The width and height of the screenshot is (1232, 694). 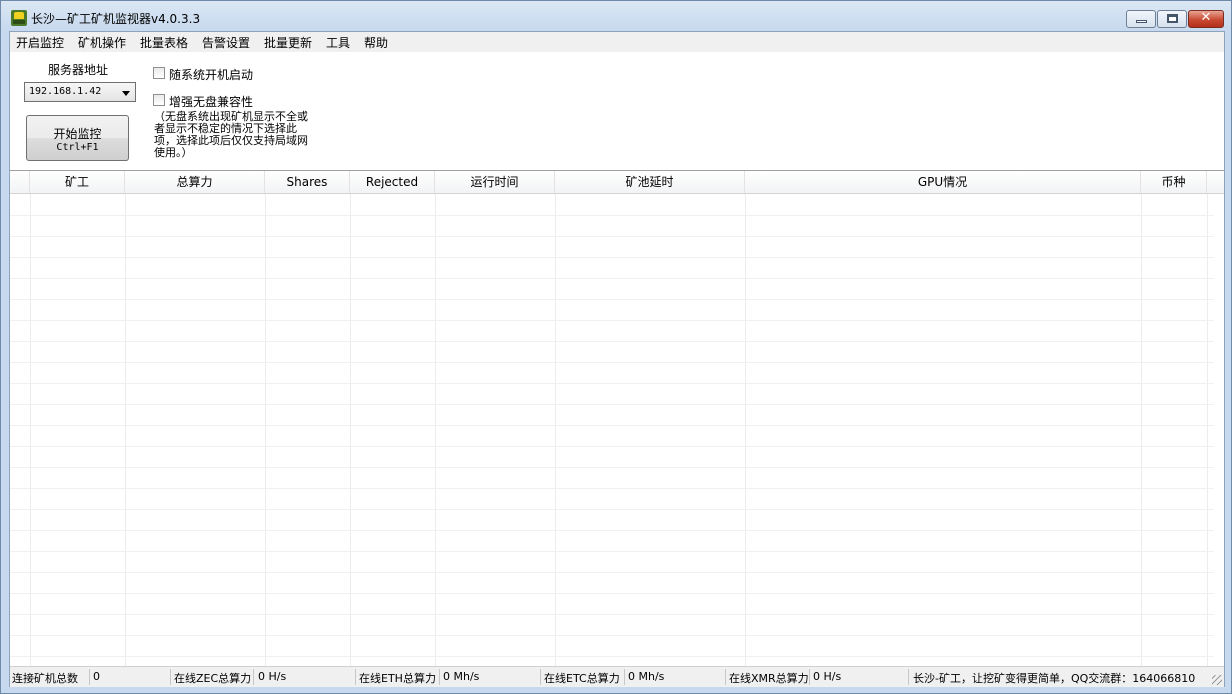 What do you see at coordinates (77, 182) in the screenshot?
I see `column-miner: 矿工` at bounding box center [77, 182].